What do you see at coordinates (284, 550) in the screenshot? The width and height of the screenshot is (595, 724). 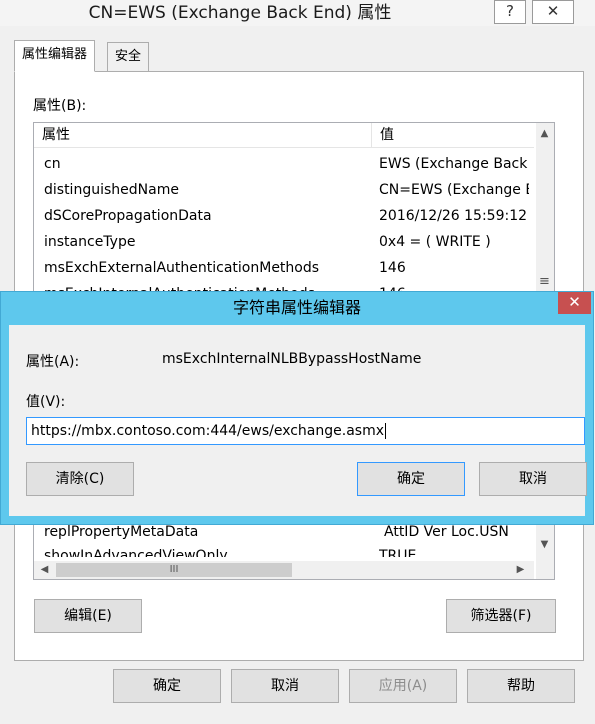 I see `table-row: showInAdvancedViewOnly TRUE` at bounding box center [284, 550].